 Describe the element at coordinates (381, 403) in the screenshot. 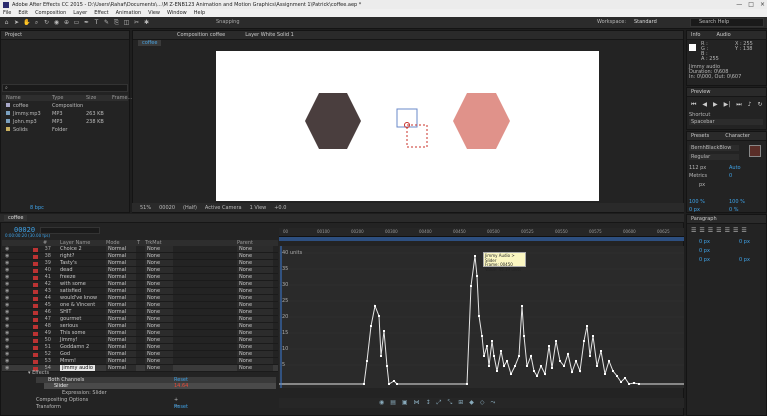

I see `show-properties-icon: ◉` at that location.